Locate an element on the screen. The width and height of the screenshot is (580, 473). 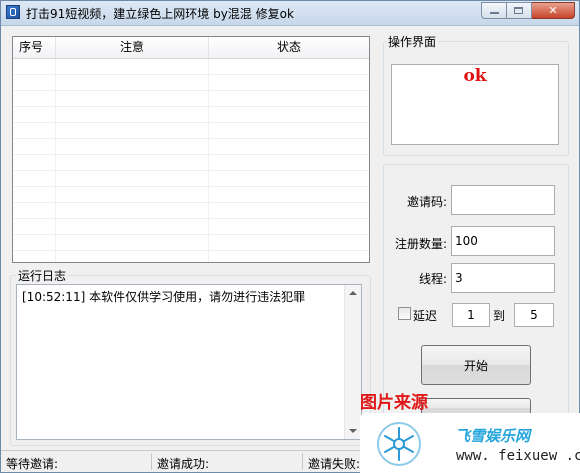
watermark-panel: 飞雪娱乐网 www. feixuew .com is located at coordinates (470, 443).